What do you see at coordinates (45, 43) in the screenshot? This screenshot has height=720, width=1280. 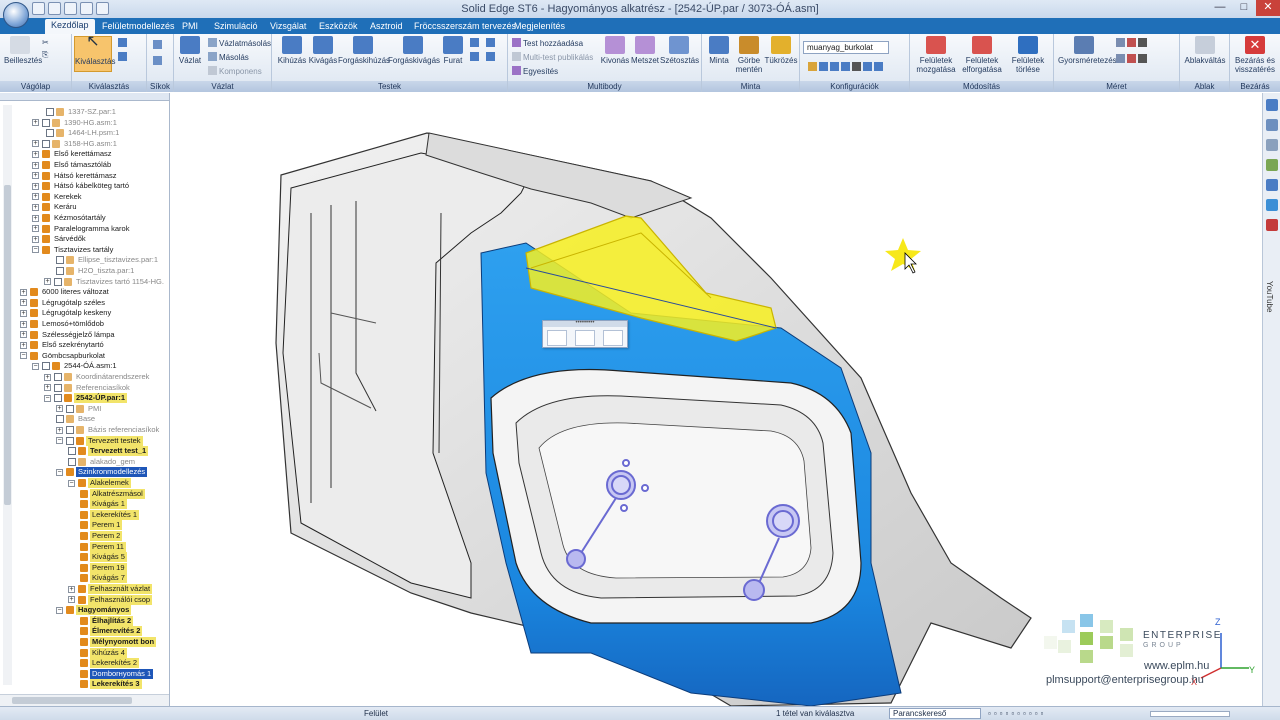 I see `cut-icon: ✂` at bounding box center [45, 43].